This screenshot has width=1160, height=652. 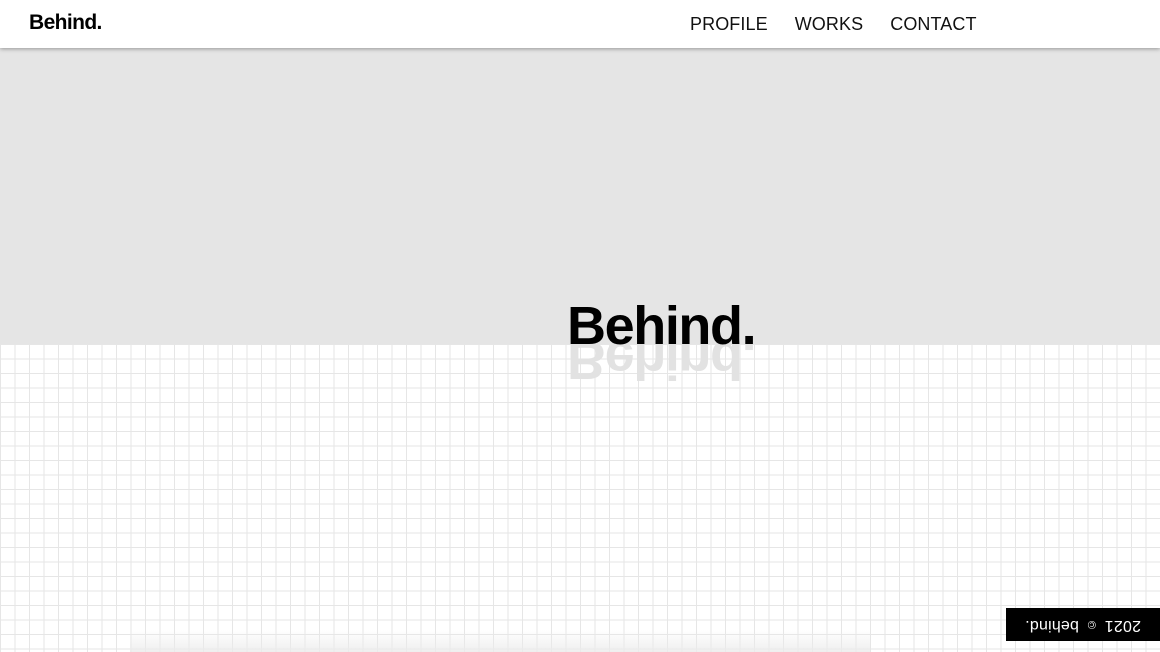 I want to click on copyright-text: 2021 © behind., so click(x=1083, y=625).